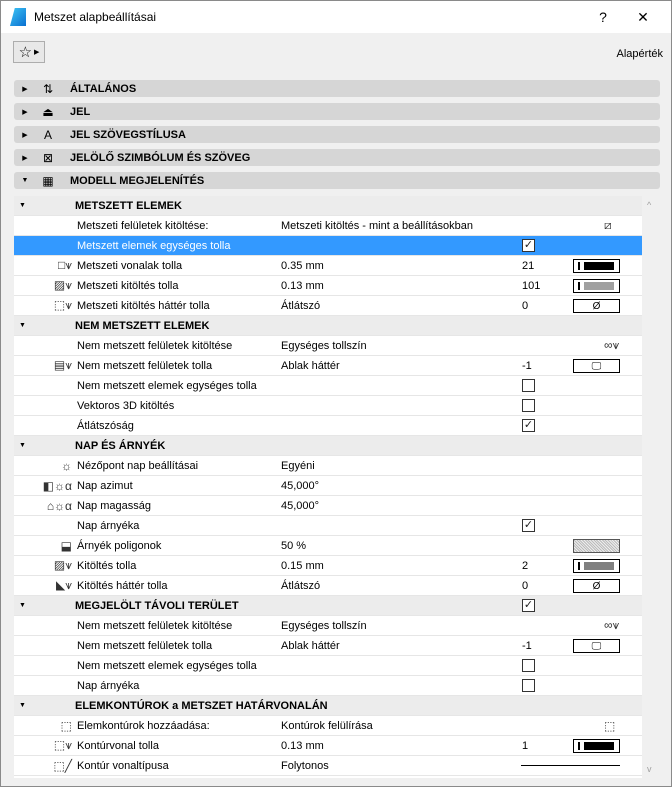 The height and width of the screenshot is (787, 672). I want to click on section-header: ▼ NAP ÉS ÁRNYÉK, so click(328, 446).